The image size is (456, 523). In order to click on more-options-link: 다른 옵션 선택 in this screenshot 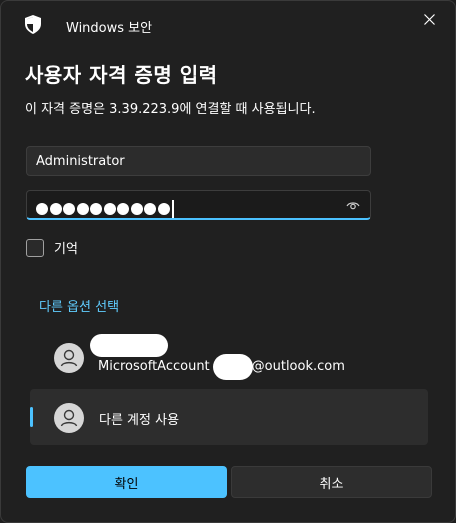, I will do `click(79, 305)`.